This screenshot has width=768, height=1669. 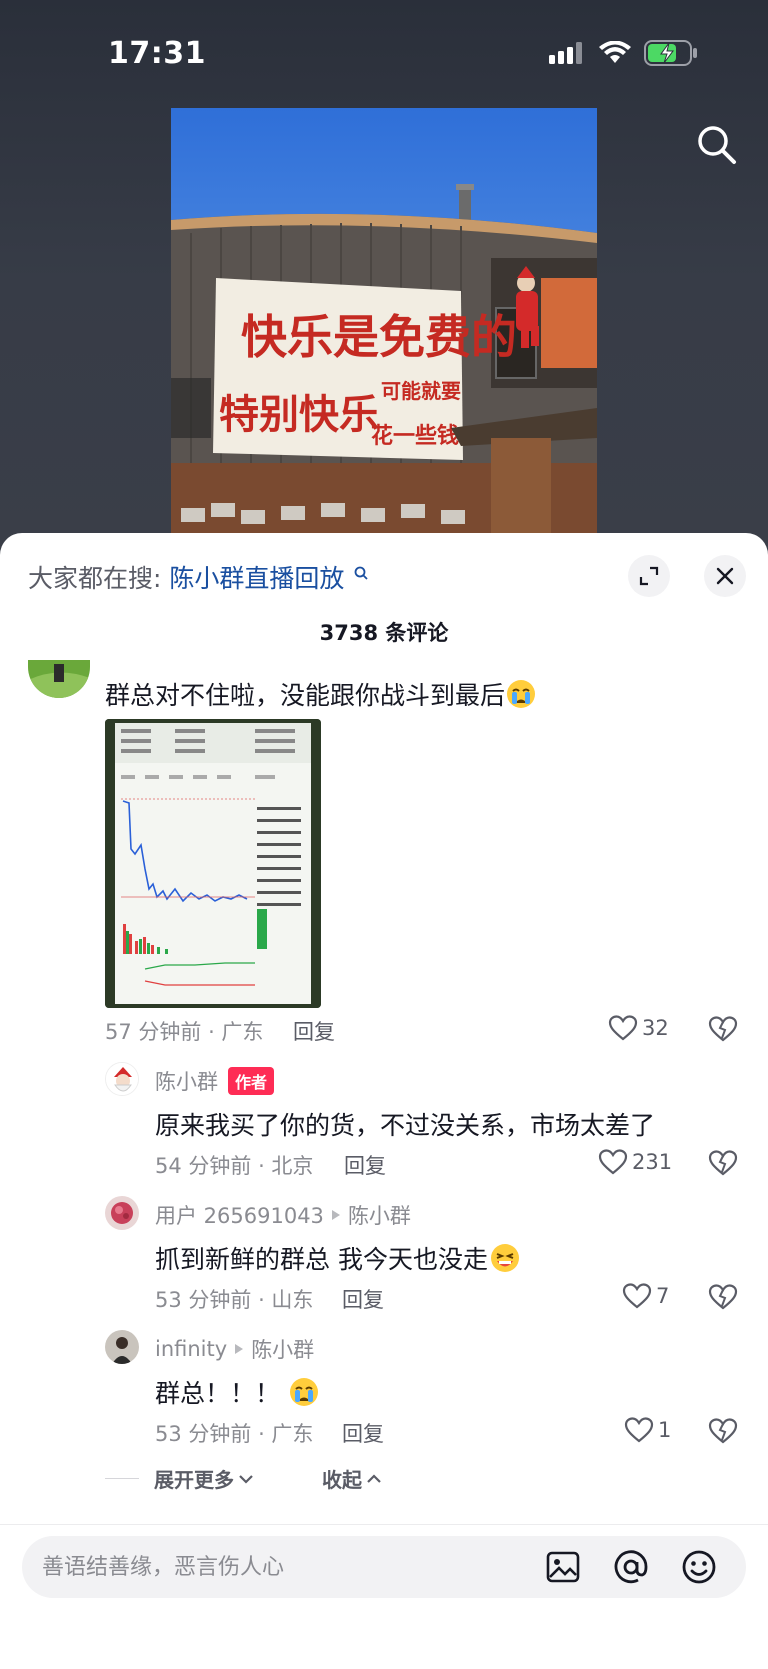 I want to click on wifi-icon, so click(x=615, y=52).